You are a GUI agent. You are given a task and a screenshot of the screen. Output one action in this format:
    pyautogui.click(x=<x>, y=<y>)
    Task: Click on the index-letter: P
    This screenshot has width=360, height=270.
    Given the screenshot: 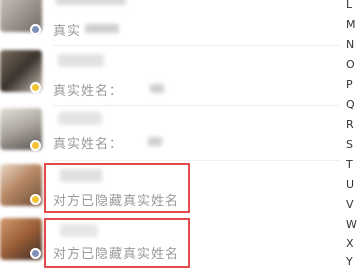 What is the action you would take?
    pyautogui.click(x=353, y=85)
    